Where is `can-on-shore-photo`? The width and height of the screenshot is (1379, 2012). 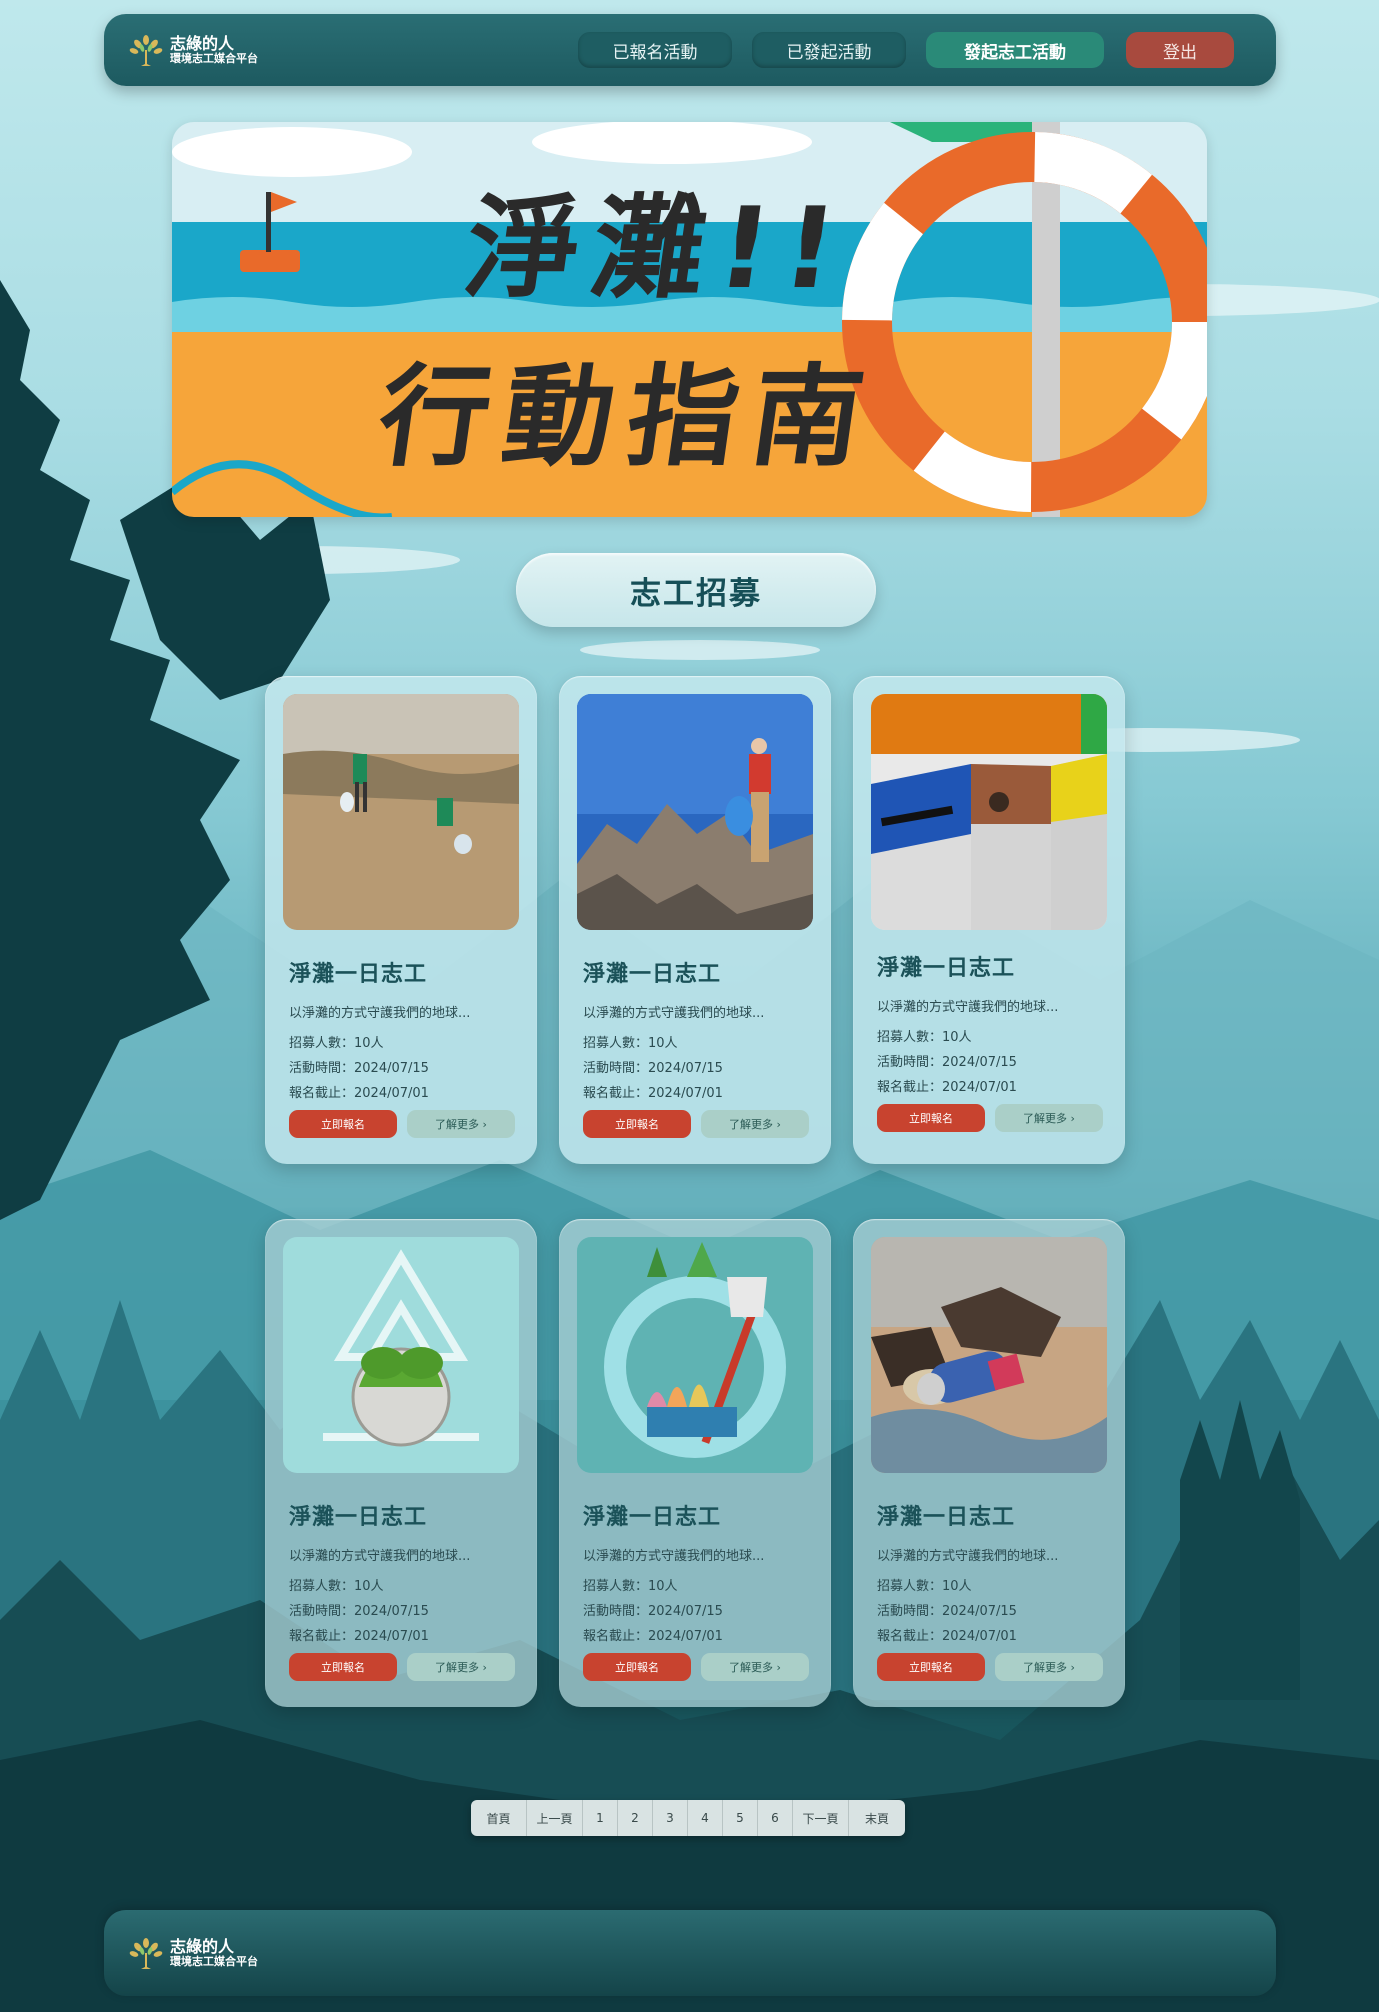 can-on-shore-photo is located at coordinates (989, 1355).